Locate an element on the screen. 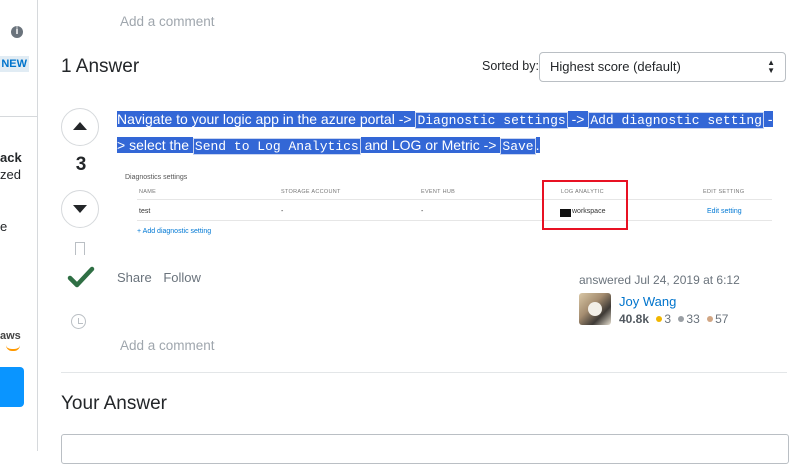 The height and width of the screenshot is (464, 795). share-link: Share is located at coordinates (134, 277).